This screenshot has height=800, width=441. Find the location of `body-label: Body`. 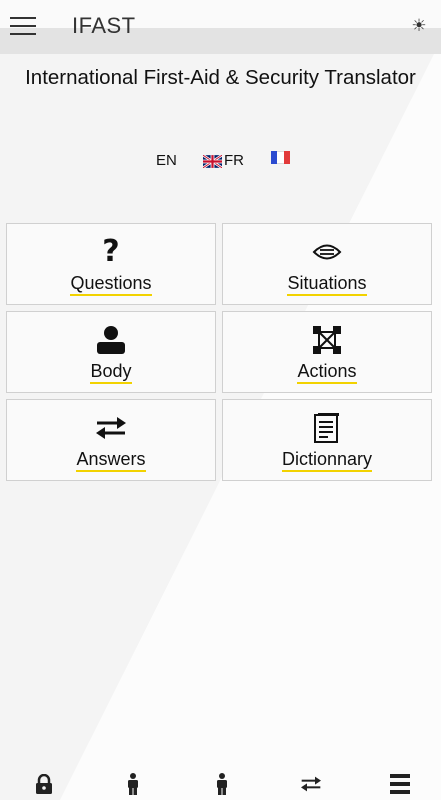

body-label: Body is located at coordinates (111, 372).